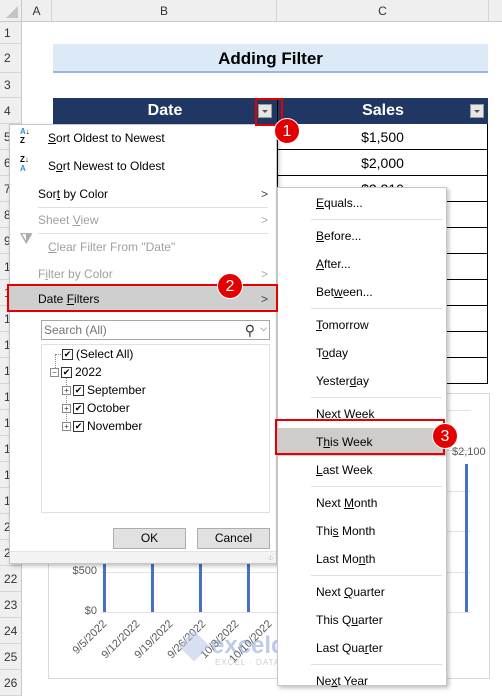 This screenshot has height=696, width=502. Describe the element at coordinates (108, 408) in the screenshot. I see `tree-item-label: October` at that location.